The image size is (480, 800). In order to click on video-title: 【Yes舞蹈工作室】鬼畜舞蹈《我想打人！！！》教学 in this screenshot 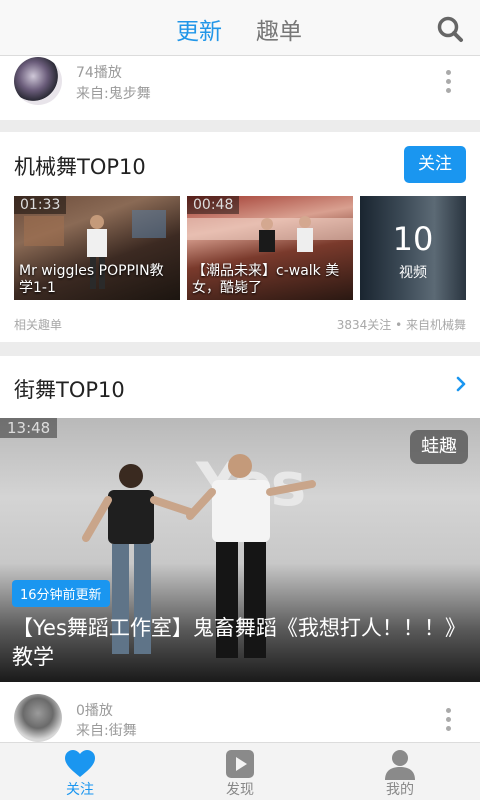, I will do `click(239, 642)`.